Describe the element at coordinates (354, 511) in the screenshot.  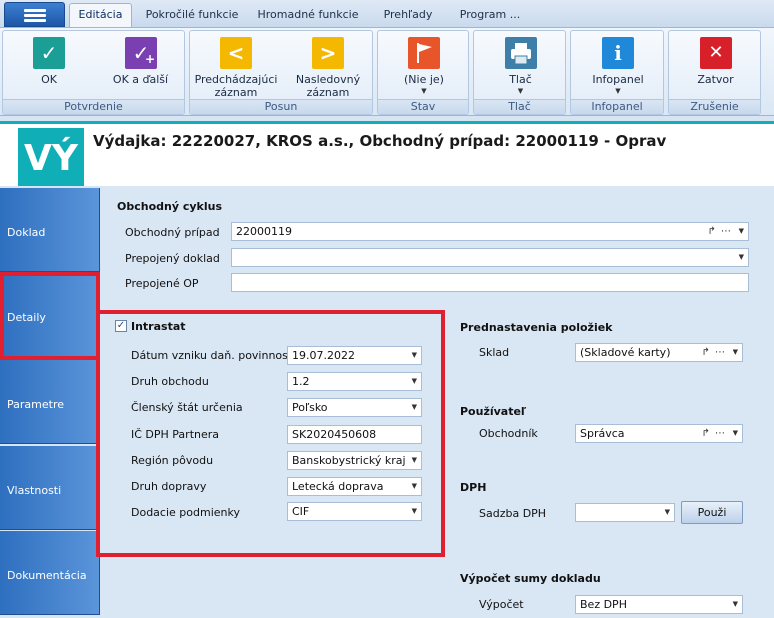
I see `delivery-terms-select: CIF ▼` at that location.